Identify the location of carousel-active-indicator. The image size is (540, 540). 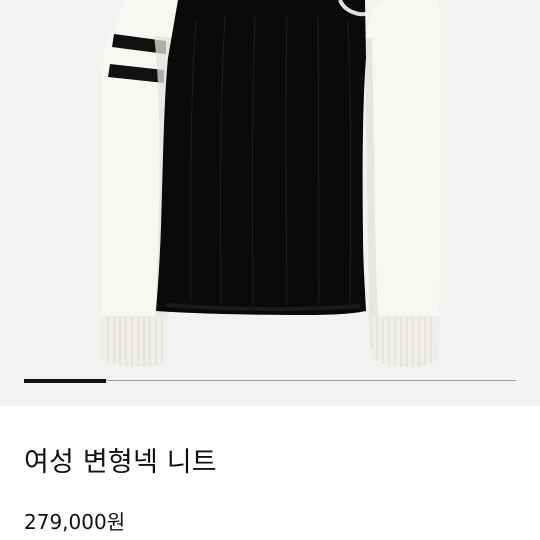
(65, 381).